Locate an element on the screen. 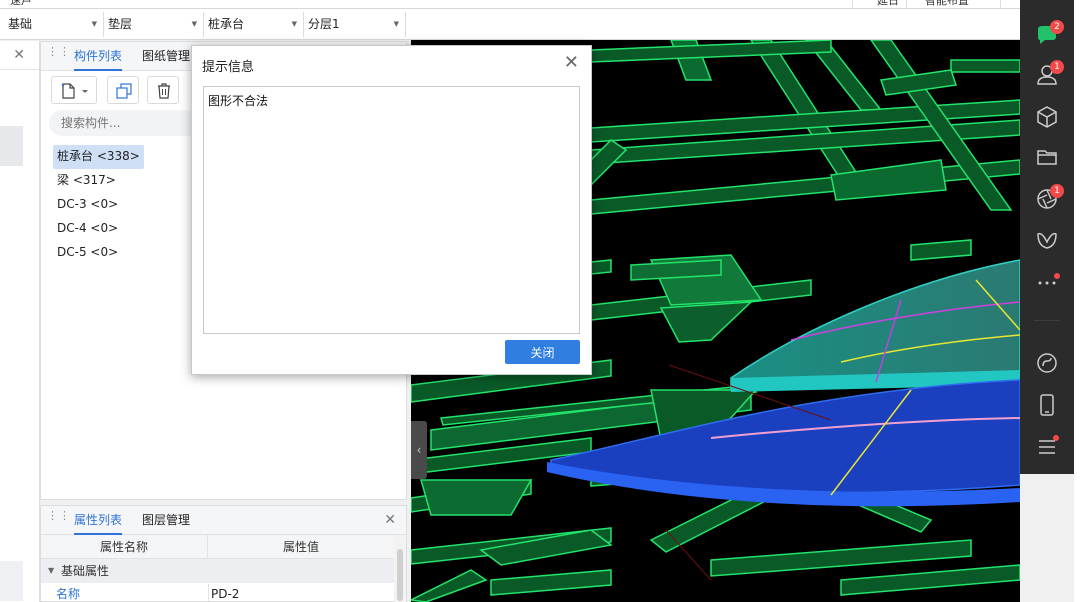 Image resolution: width=1088 pixels, height=602 pixels. folder-icon is located at coordinates (1047, 157).